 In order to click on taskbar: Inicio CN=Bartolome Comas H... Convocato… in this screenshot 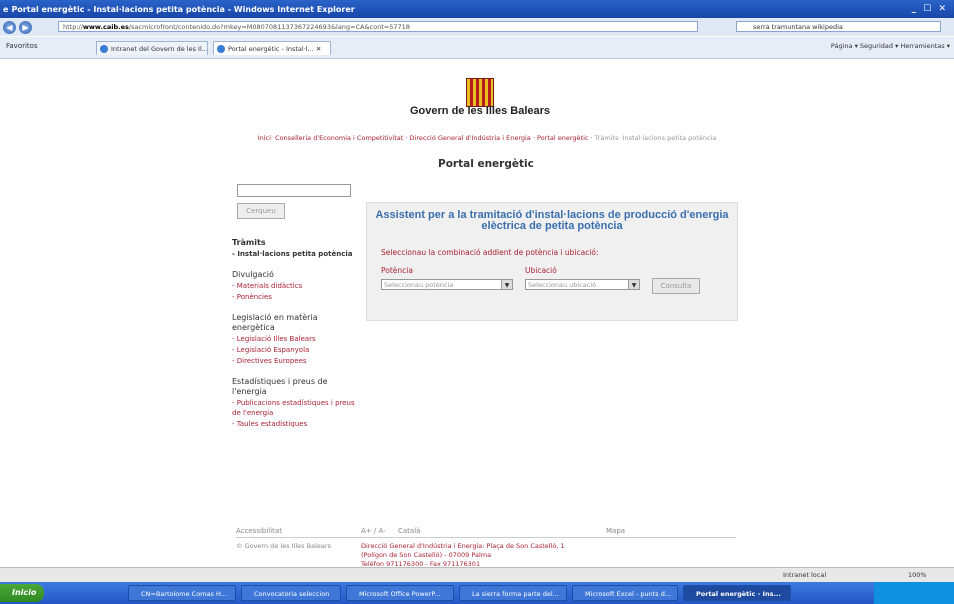, I will do `click(477, 593)`.